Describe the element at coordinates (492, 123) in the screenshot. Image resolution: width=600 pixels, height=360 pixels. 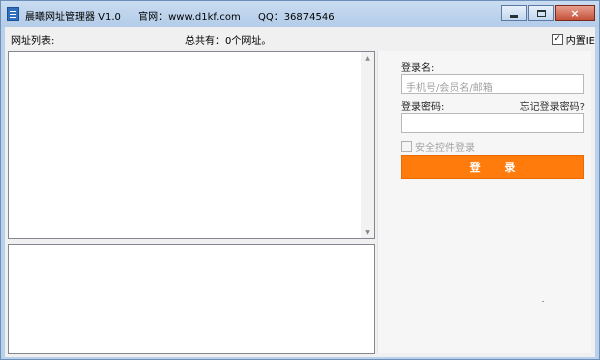
I see `password-input` at that location.